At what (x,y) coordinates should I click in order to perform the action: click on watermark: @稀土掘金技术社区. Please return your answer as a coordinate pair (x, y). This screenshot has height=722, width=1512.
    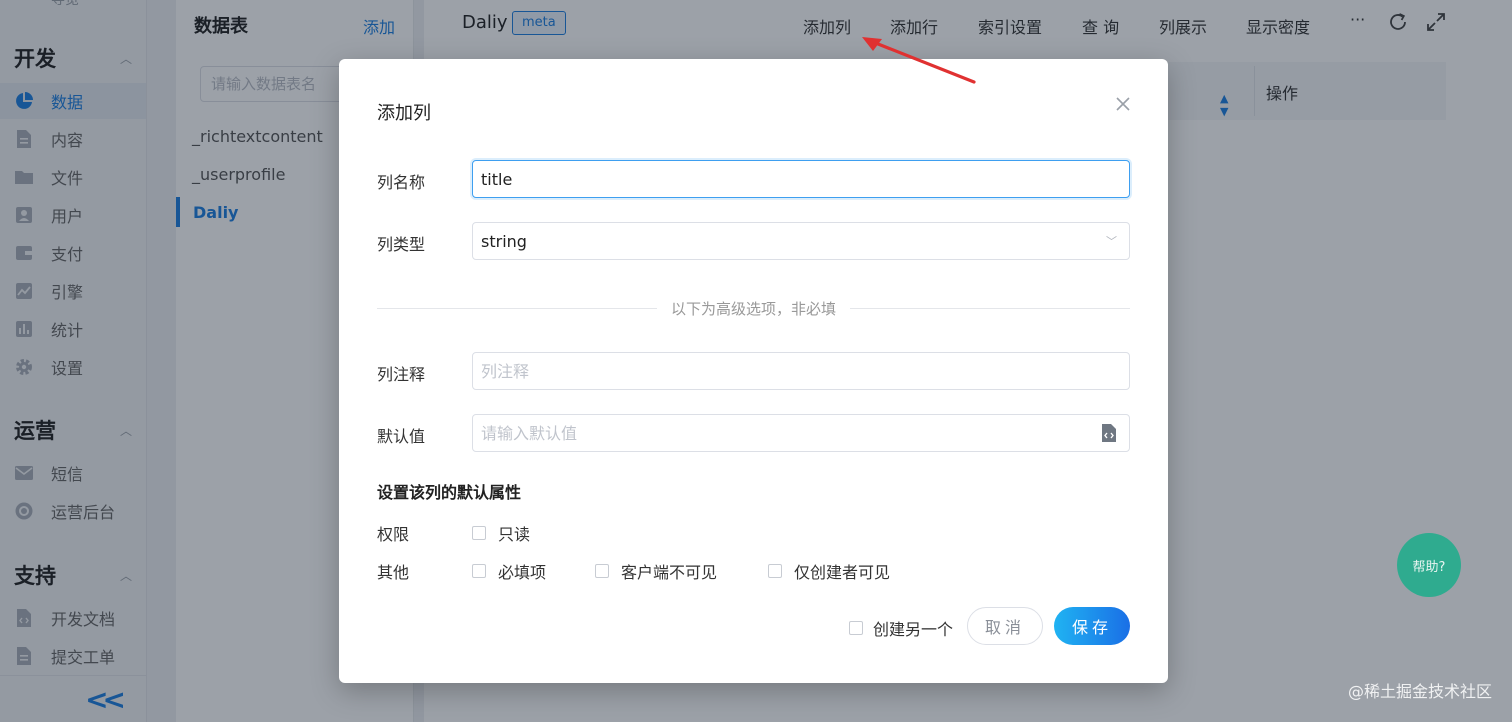
    Looking at the image, I should click on (1419, 691).